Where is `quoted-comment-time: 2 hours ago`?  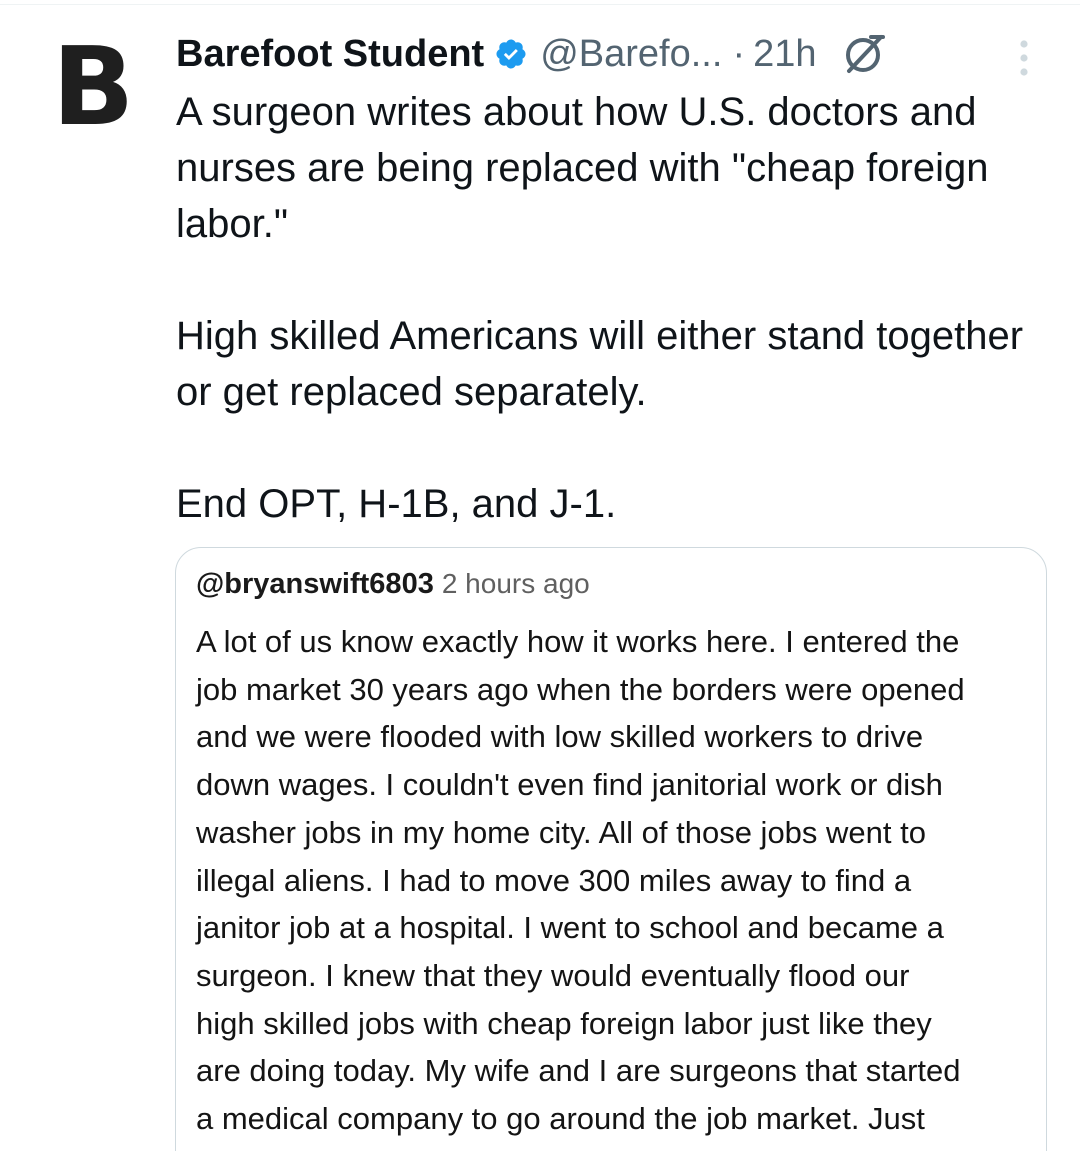
quoted-comment-time: 2 hours ago is located at coordinates (515, 583).